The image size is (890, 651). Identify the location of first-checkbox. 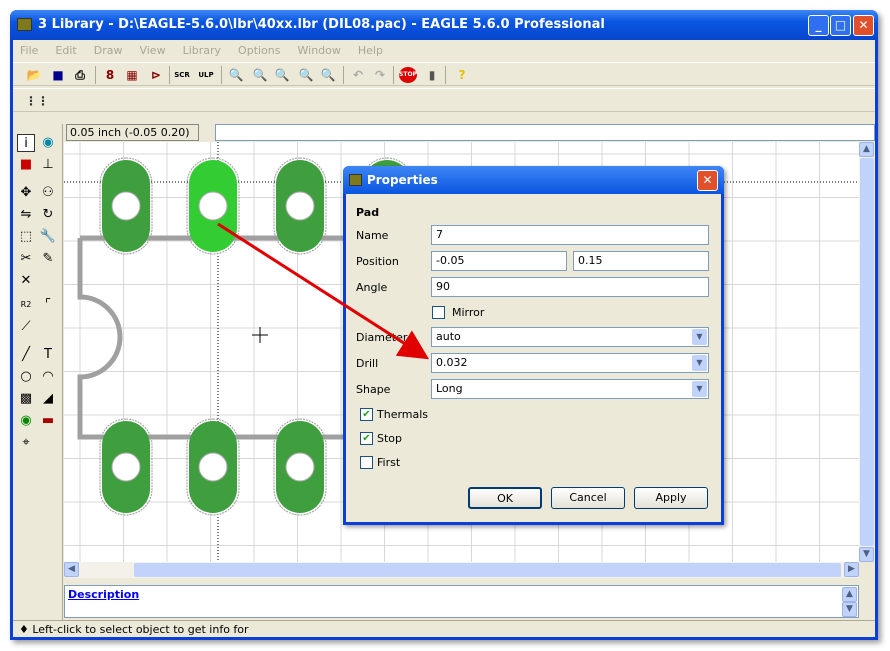
(366, 462).